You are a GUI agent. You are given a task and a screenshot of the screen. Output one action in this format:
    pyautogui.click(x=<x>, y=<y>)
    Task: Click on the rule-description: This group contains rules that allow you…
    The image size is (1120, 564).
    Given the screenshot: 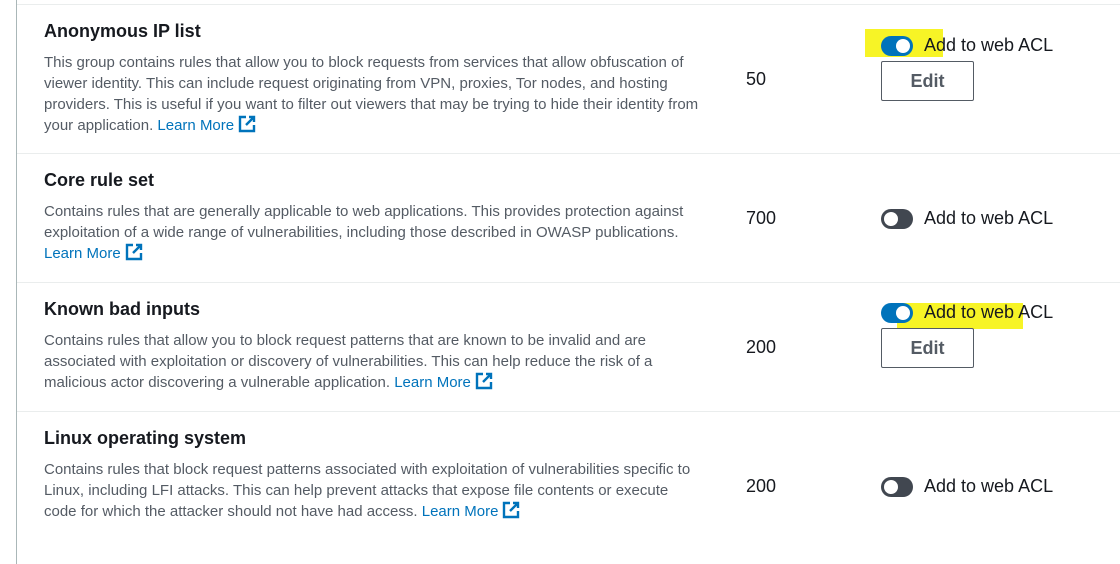 What is the action you would take?
    pyautogui.click(x=374, y=94)
    